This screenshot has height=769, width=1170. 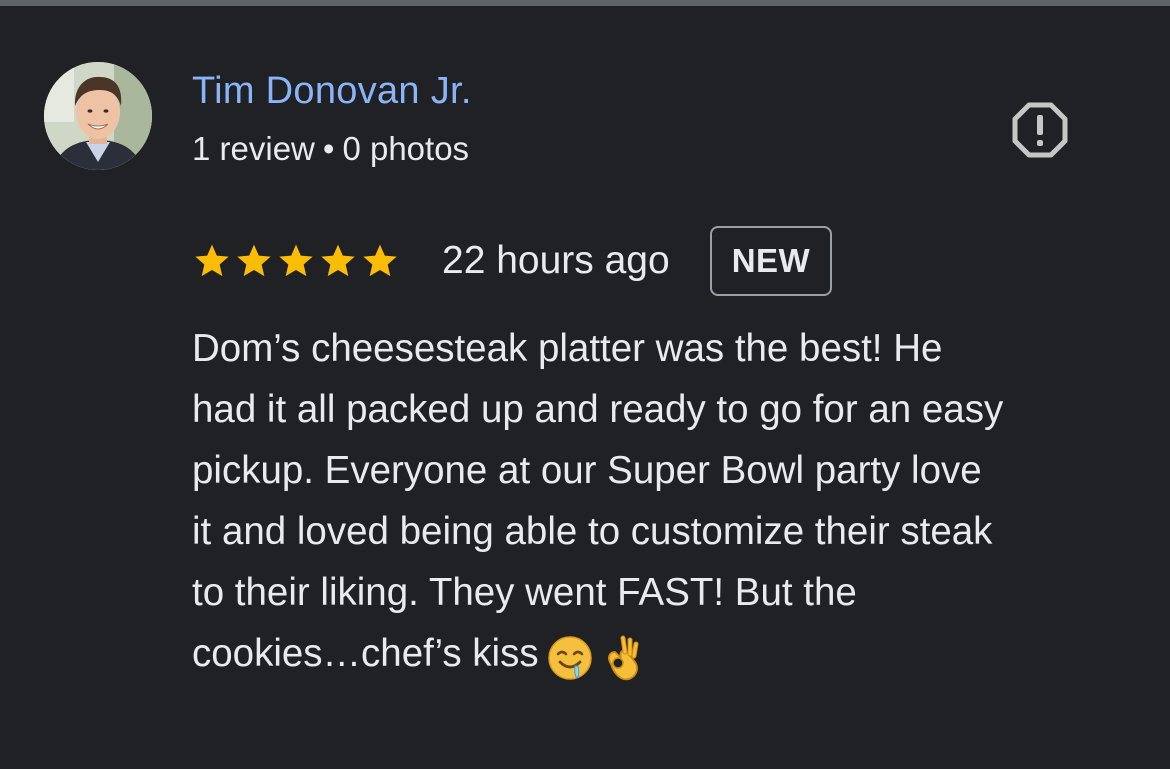 I want to click on reviewer-name: Tim Donovan Jr., so click(x=332, y=91).